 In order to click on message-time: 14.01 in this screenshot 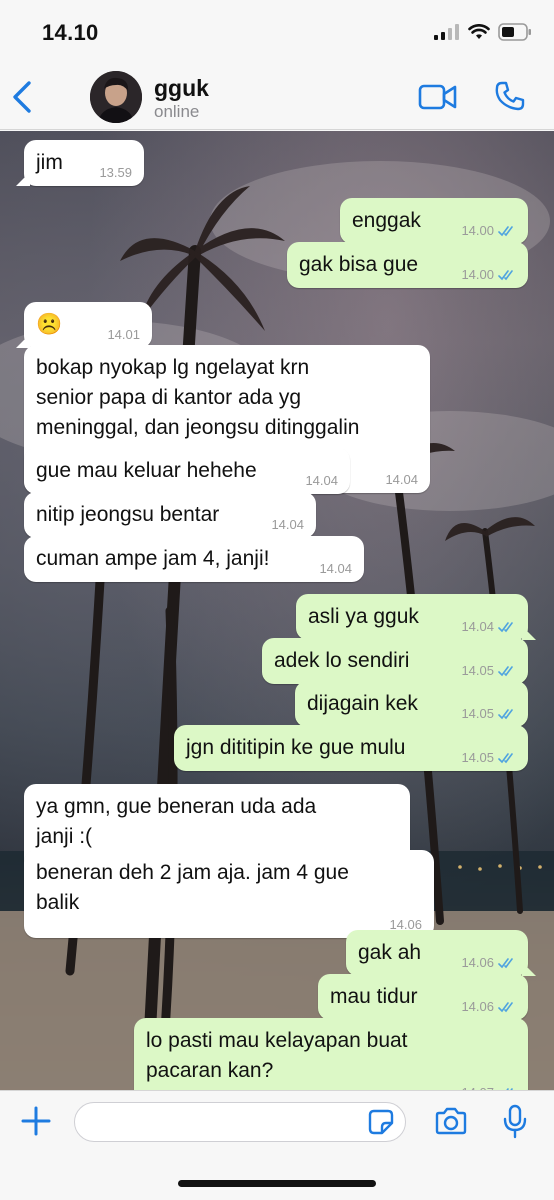, I will do `click(123, 335)`.